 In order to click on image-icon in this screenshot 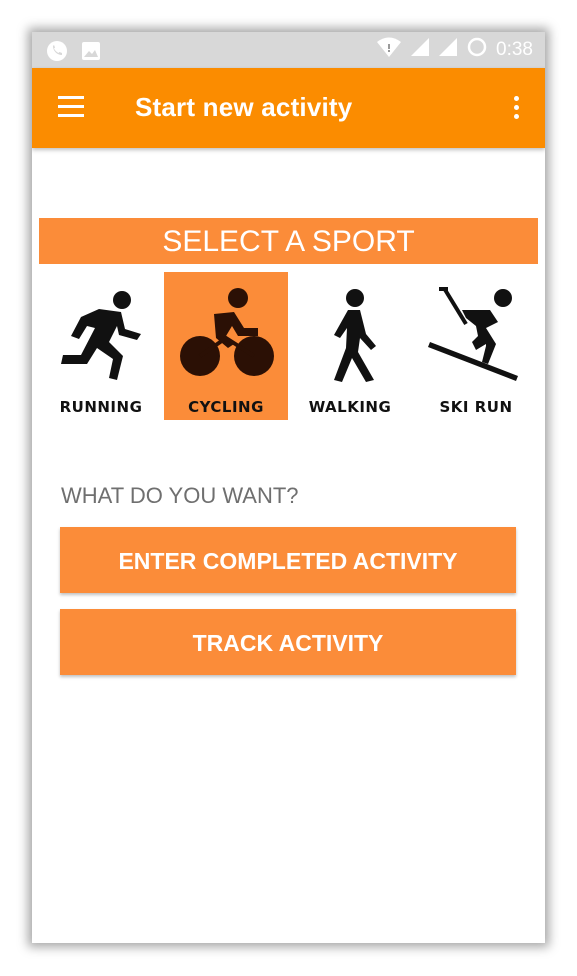, I will do `click(91, 53)`.